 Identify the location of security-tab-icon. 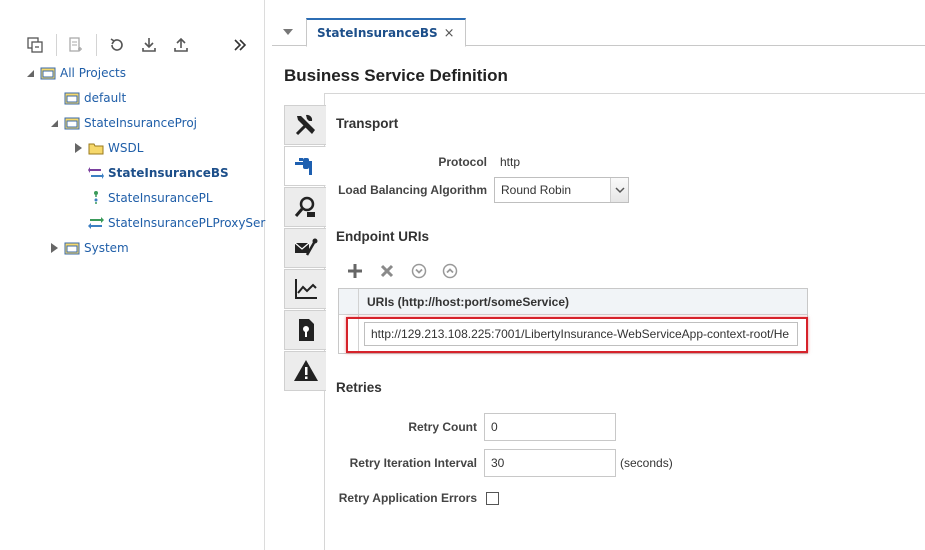
(305, 330).